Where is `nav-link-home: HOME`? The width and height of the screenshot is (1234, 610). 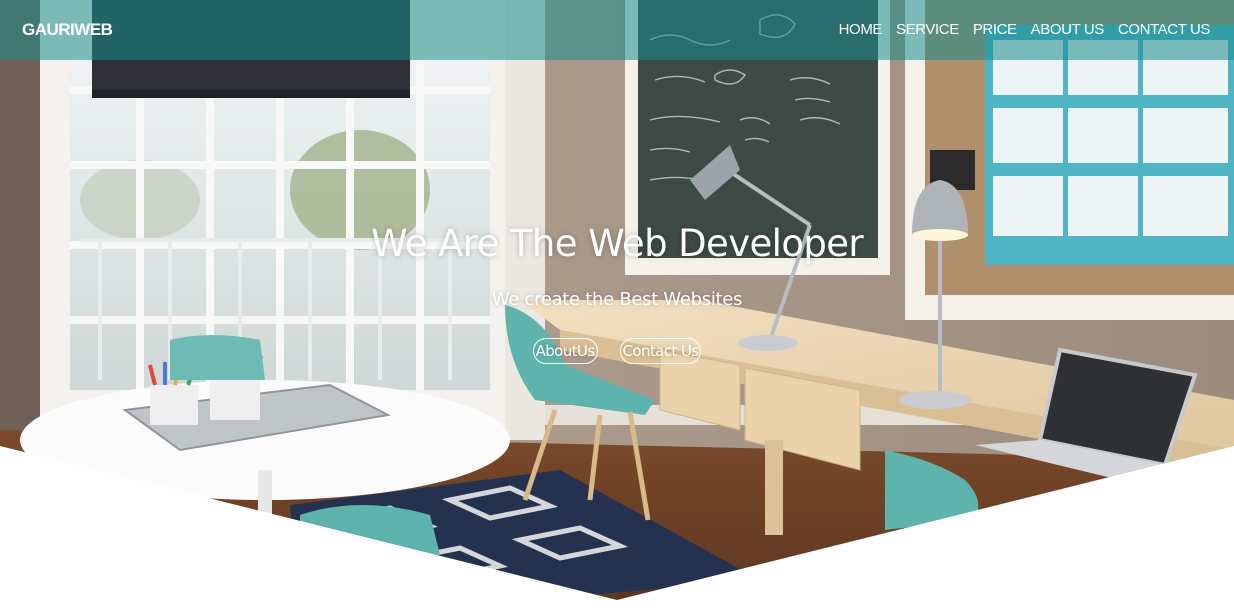
nav-link-home: HOME is located at coordinates (861, 29).